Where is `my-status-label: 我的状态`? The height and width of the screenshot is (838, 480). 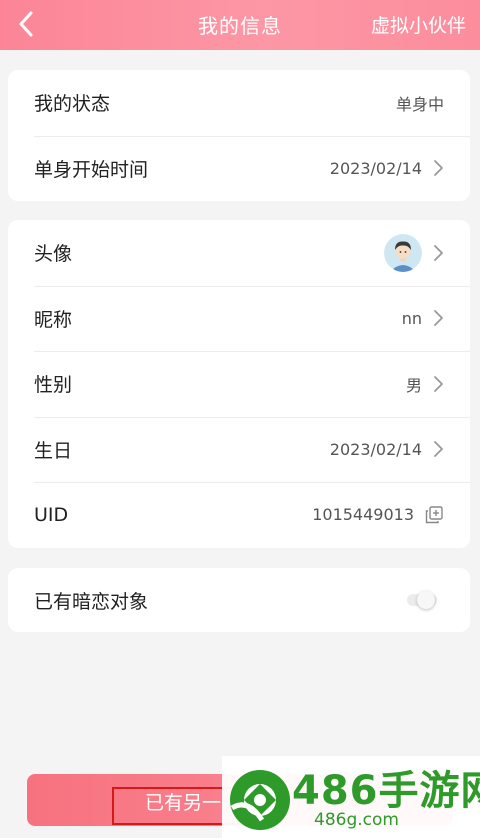 my-status-label: 我的状态 is located at coordinates (72, 104).